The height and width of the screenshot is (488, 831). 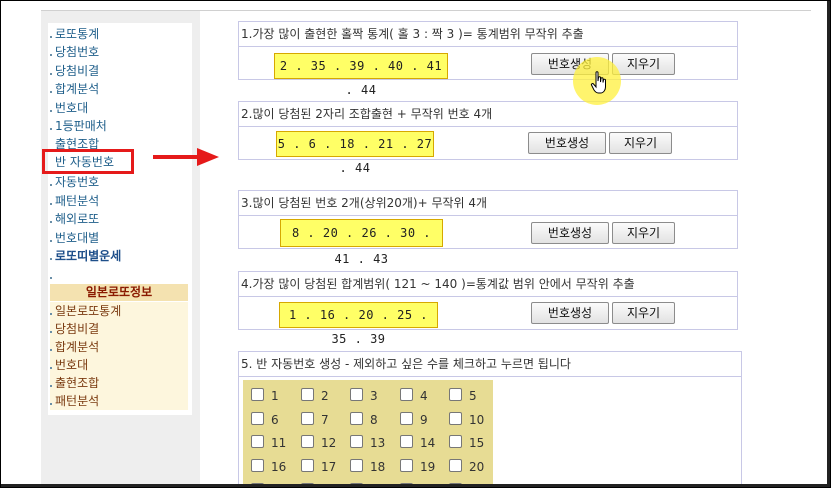 I want to click on section-3-numbers: 8 . 20 . 26 . 30 . 41 . 43, so click(x=361, y=242).